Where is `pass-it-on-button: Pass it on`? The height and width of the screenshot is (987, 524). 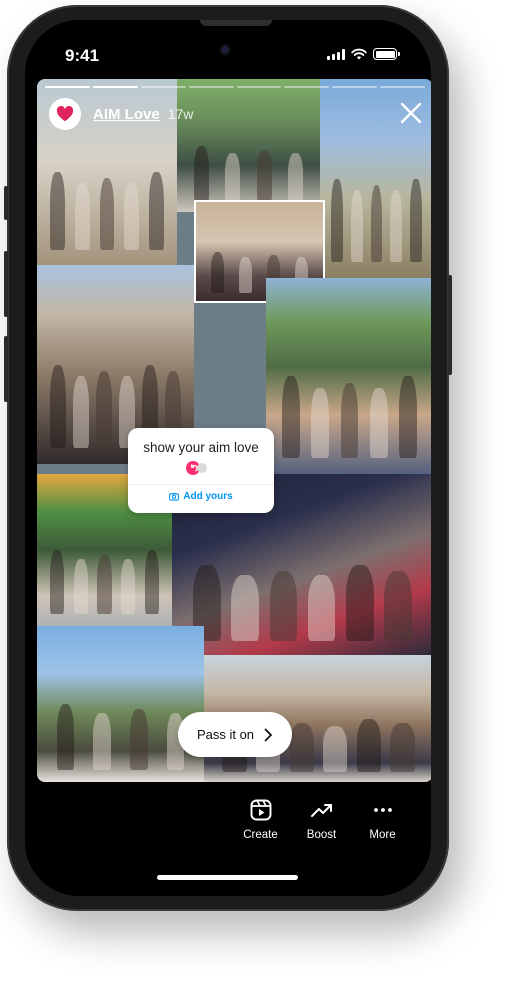
pass-it-on-button: Pass it on is located at coordinates (235, 734).